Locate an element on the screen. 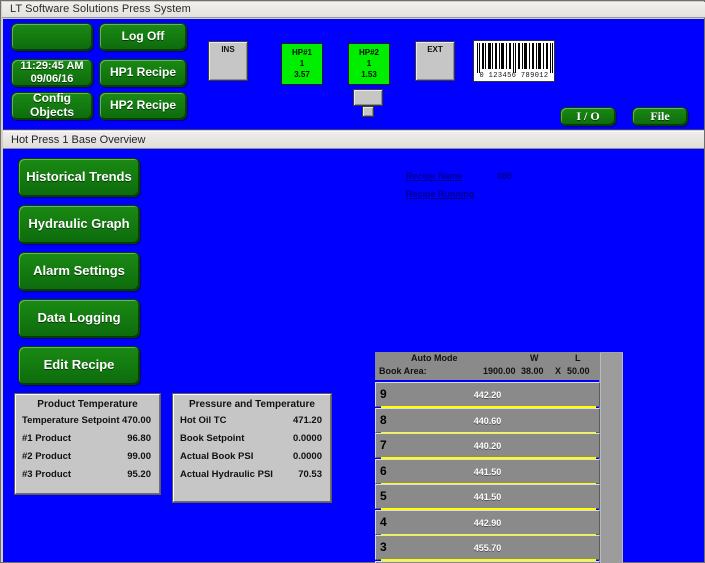 Image resolution: width=705 pixels, height=563 pixels. pressure-temperature-key: Actual Book PSI is located at coordinates (217, 456).